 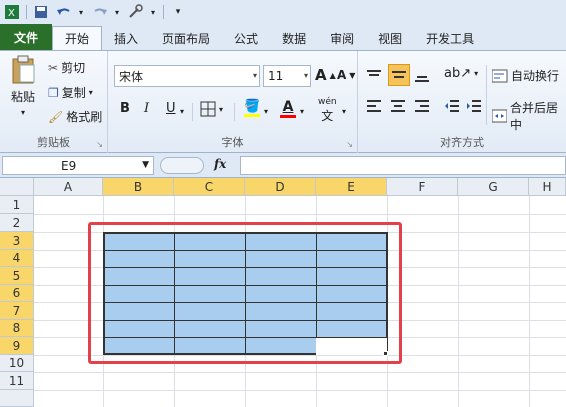 What do you see at coordinates (23, 86) in the screenshot?
I see `paste-button: 粘贴 ▾` at bounding box center [23, 86].